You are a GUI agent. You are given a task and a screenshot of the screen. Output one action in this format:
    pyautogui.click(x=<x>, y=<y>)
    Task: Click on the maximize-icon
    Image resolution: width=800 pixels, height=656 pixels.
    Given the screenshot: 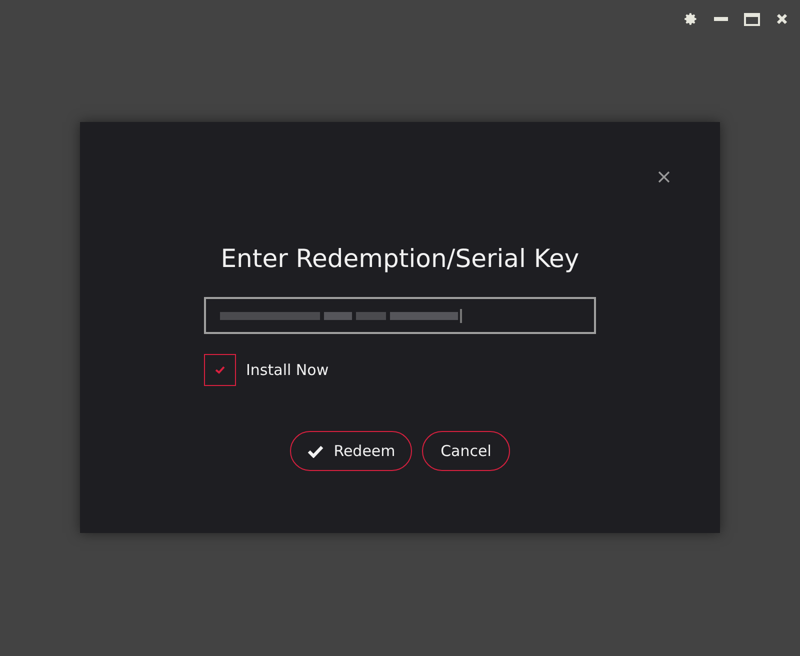 What is the action you would take?
    pyautogui.click(x=752, y=19)
    